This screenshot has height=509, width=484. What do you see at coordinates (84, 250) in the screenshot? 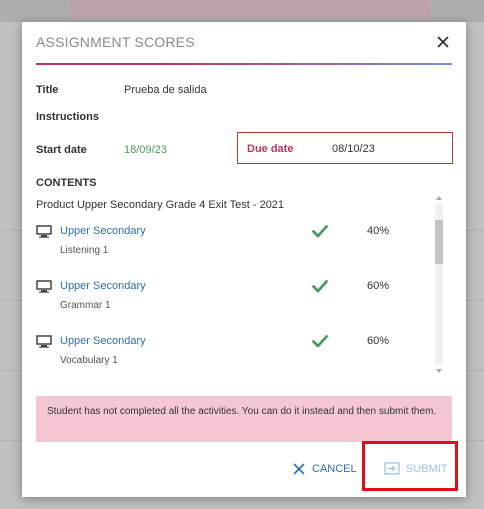
I see `content-activity: Listening 1` at bounding box center [84, 250].